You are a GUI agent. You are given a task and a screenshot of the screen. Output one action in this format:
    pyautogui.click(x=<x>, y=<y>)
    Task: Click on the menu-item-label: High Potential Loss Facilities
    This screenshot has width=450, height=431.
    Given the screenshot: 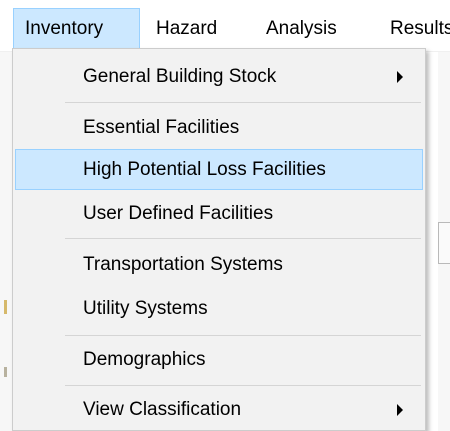 What is the action you would take?
    pyautogui.click(x=204, y=169)
    